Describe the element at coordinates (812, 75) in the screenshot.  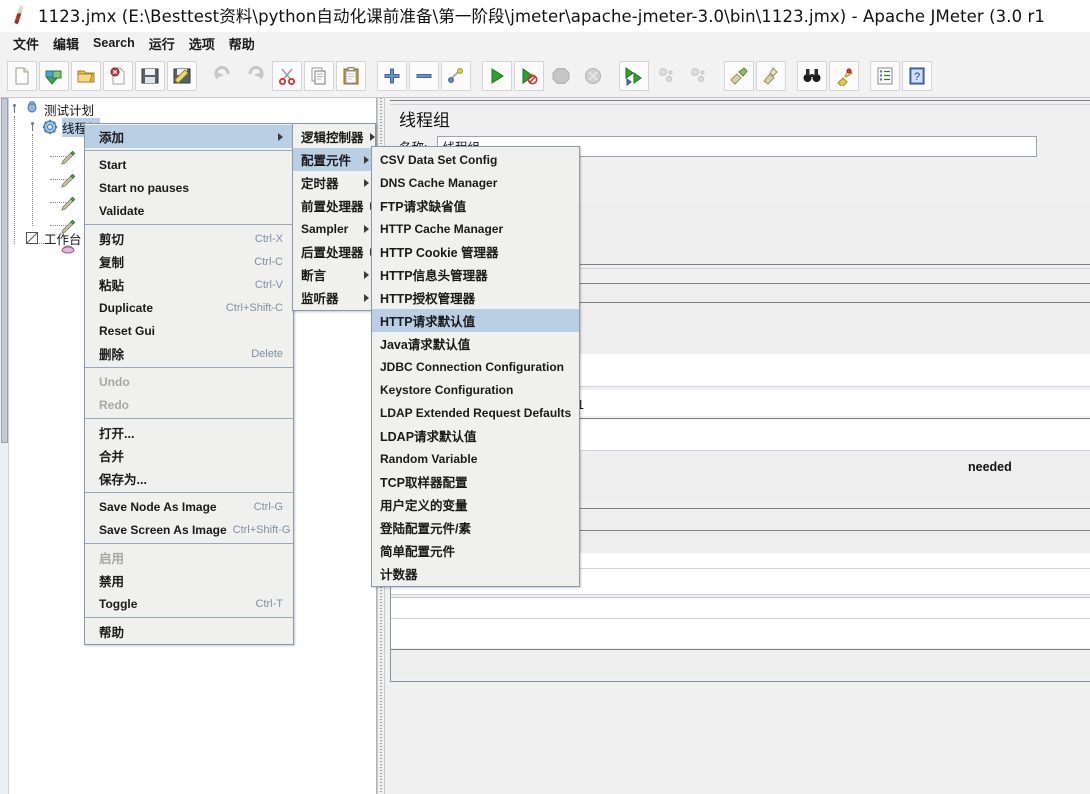
I see `search-binoculars-icon` at that location.